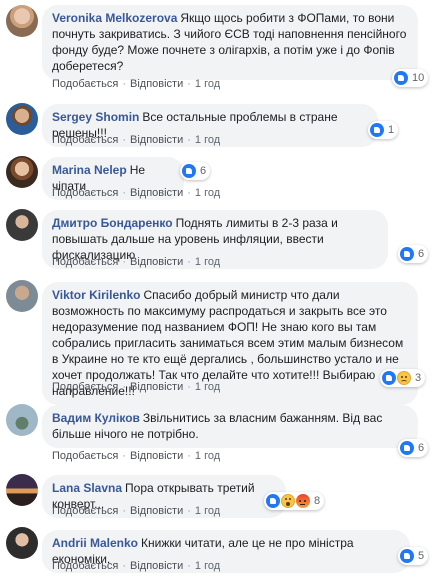  What do you see at coordinates (303, 501) in the screenshot?
I see `angry-icon` at bounding box center [303, 501].